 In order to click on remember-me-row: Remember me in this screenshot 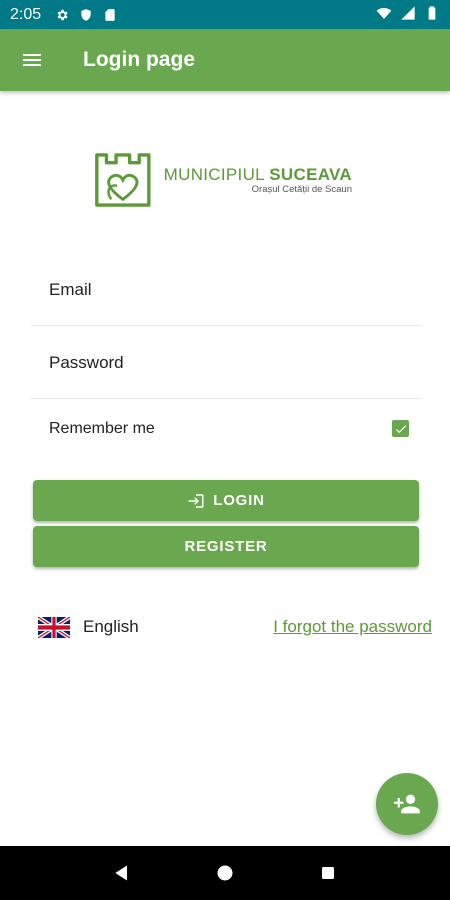, I will do `click(229, 429)`.